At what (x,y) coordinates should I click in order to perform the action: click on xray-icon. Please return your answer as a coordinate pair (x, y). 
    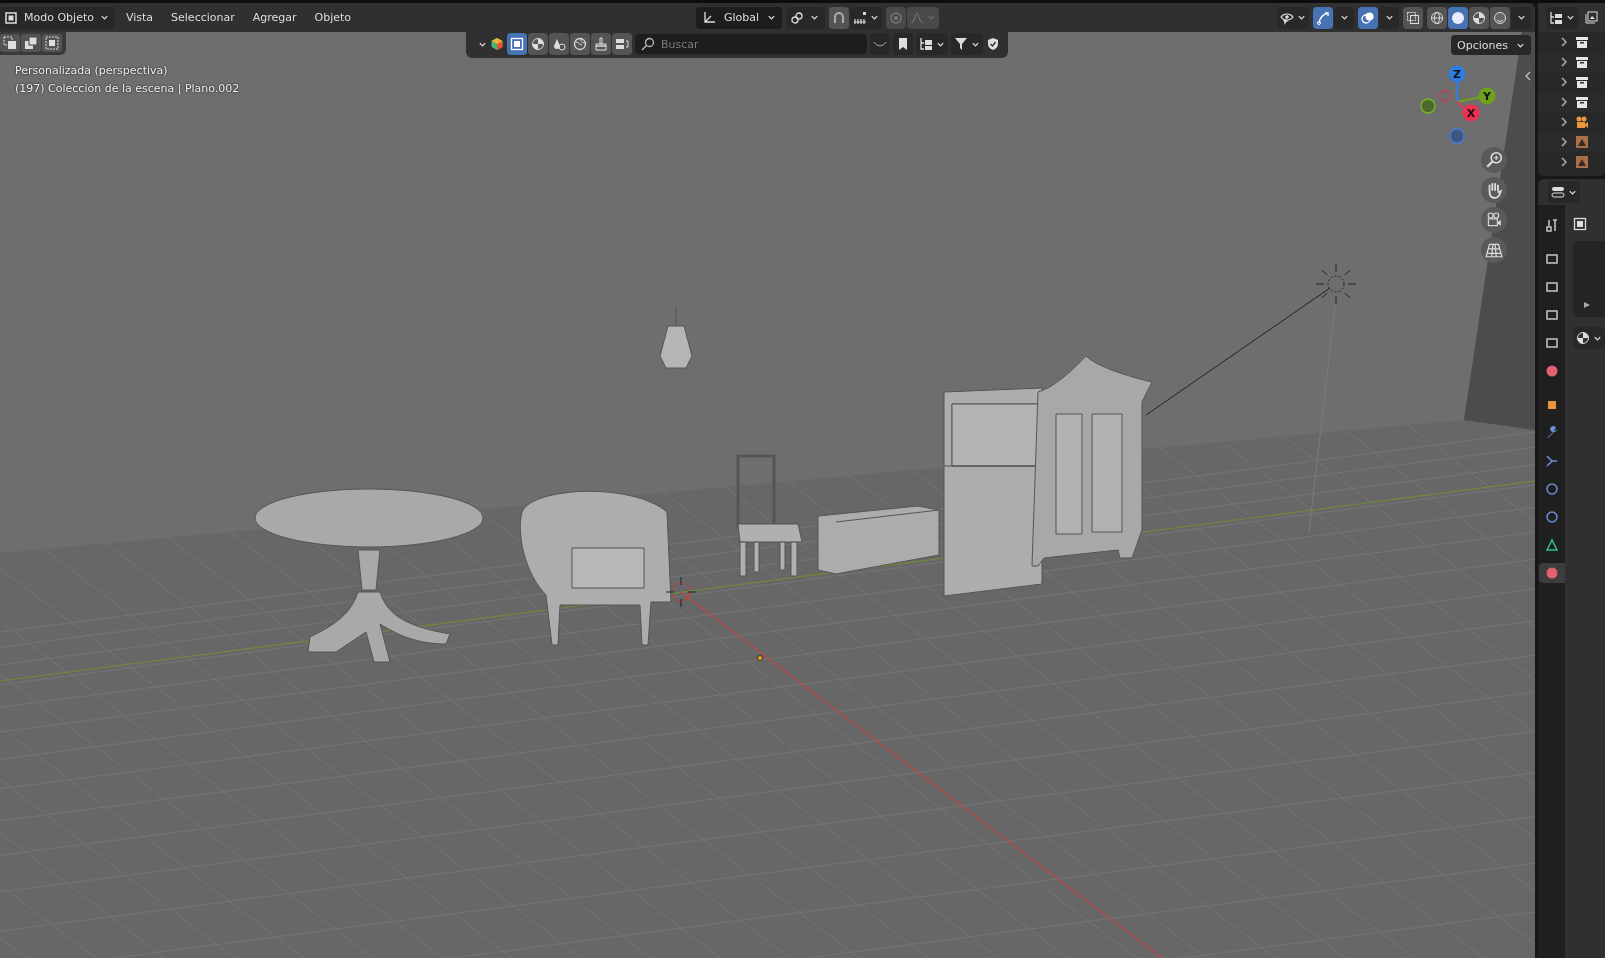
    Looking at the image, I should click on (1413, 17).